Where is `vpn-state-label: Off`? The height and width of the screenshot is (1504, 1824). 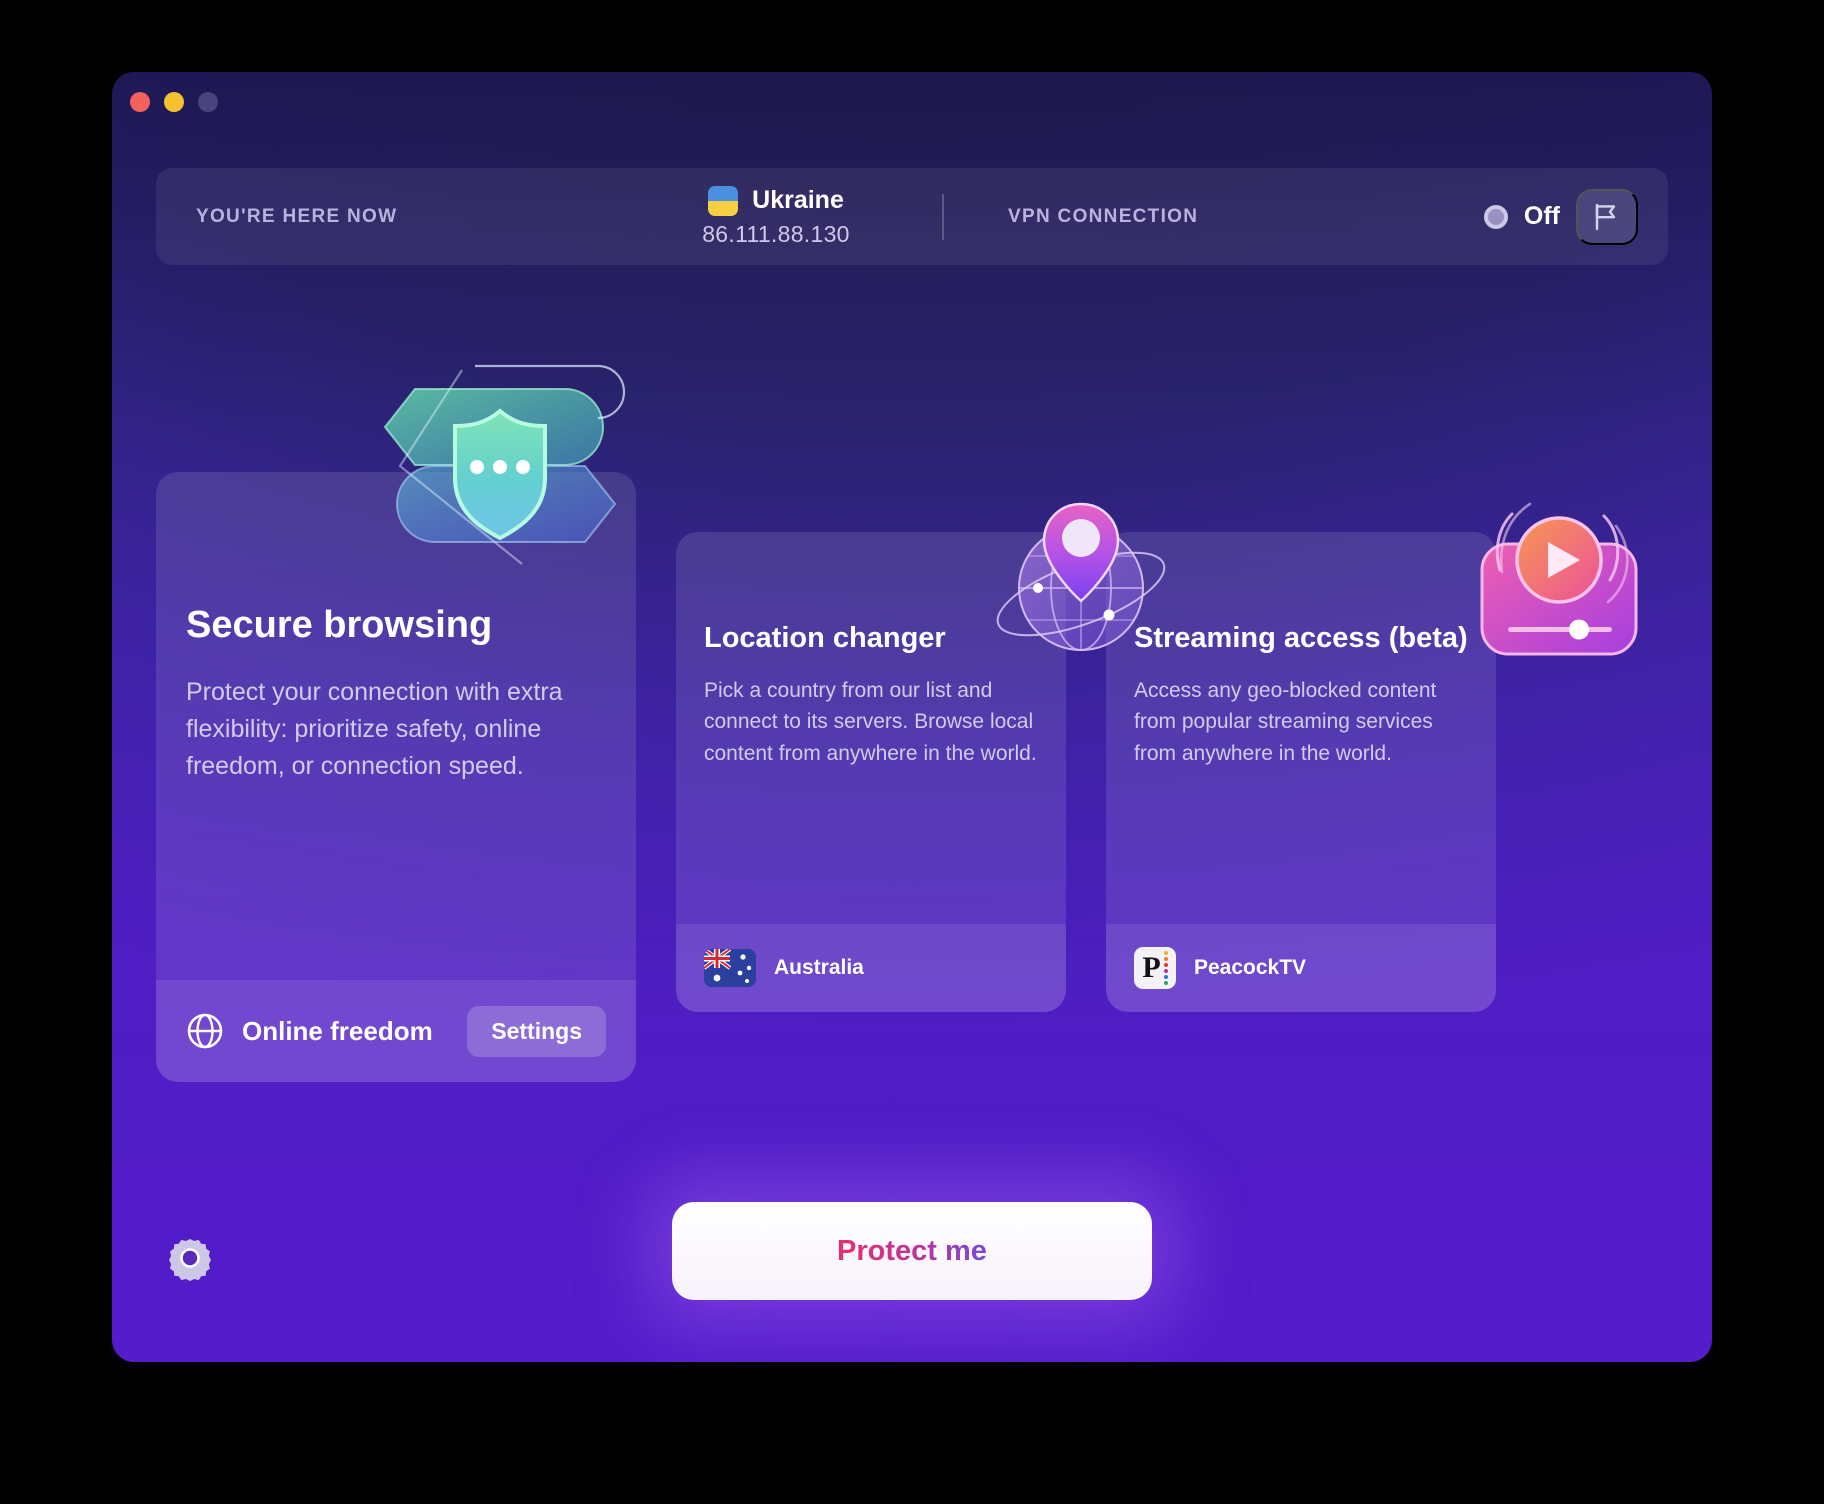
vpn-state-label: Off is located at coordinates (1541, 216).